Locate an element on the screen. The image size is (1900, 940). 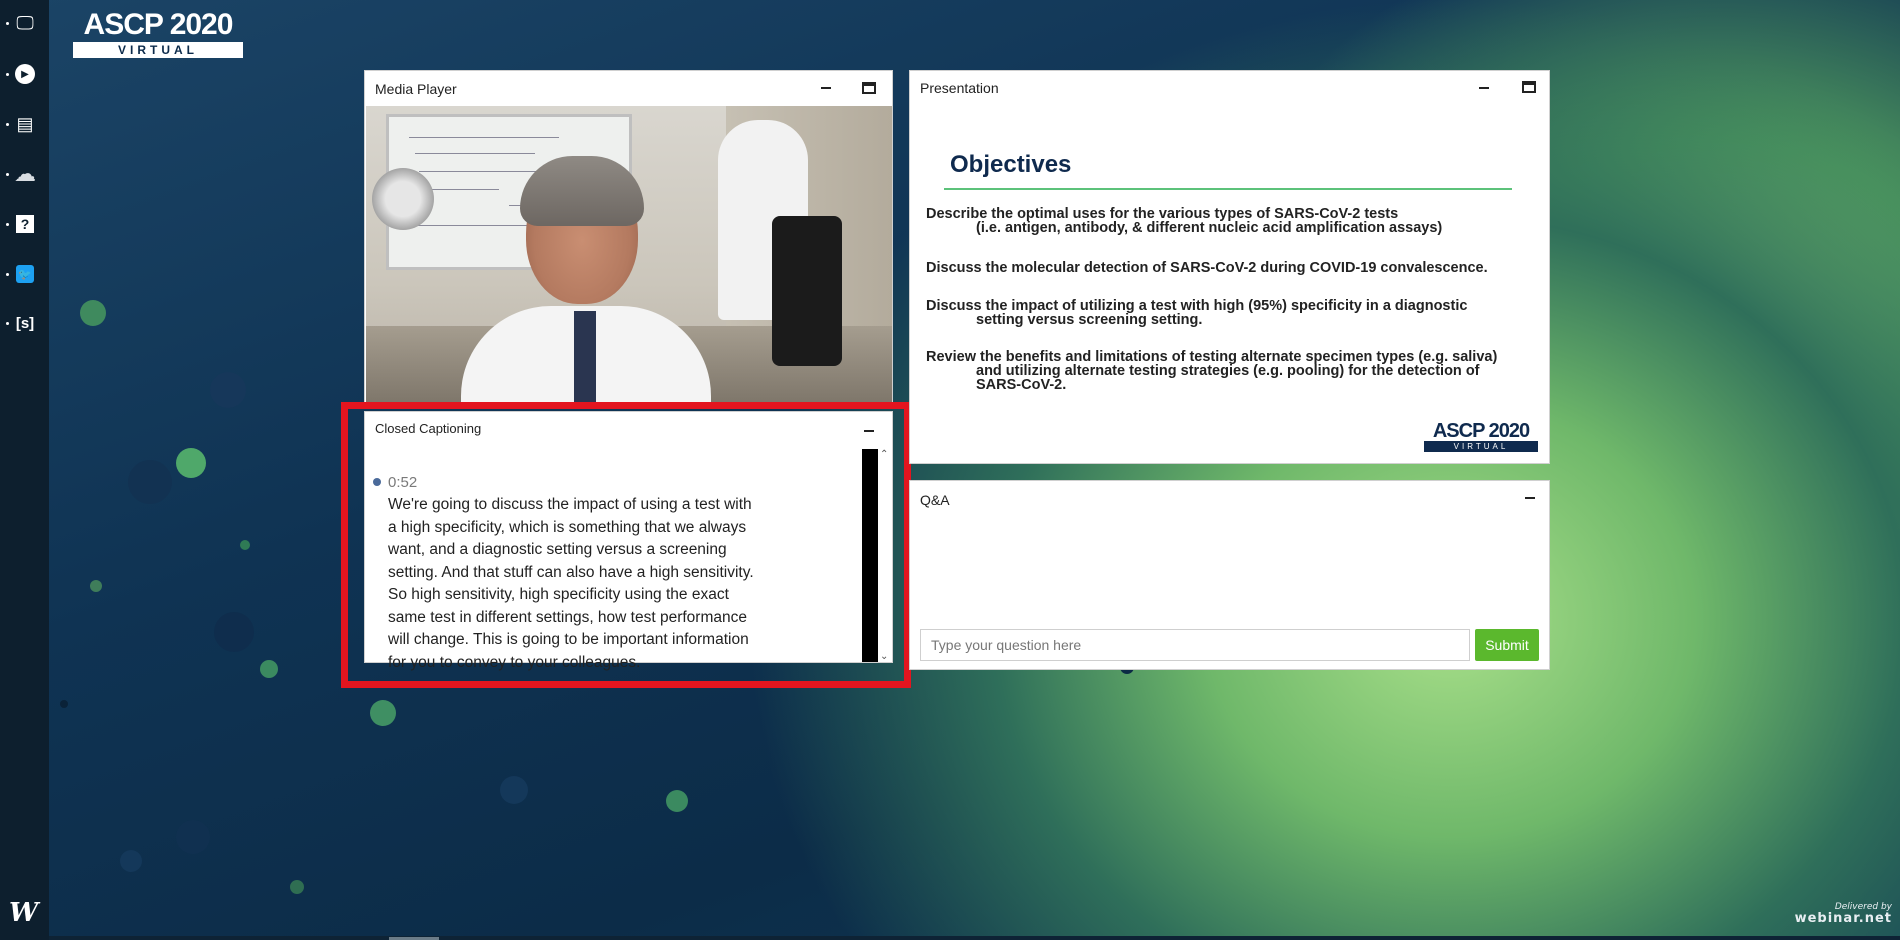
sidebar-item-twitter: 🐦 is located at coordinates (24, 274).